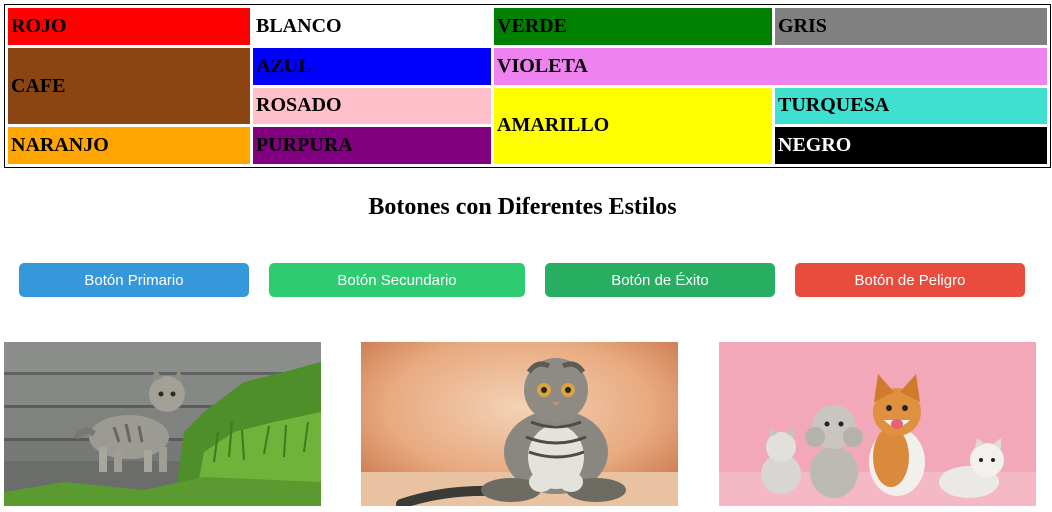 The height and width of the screenshot is (512, 1052). What do you see at coordinates (519, 424) in the screenshot?
I see `scottish-fold-cat-photo` at bounding box center [519, 424].